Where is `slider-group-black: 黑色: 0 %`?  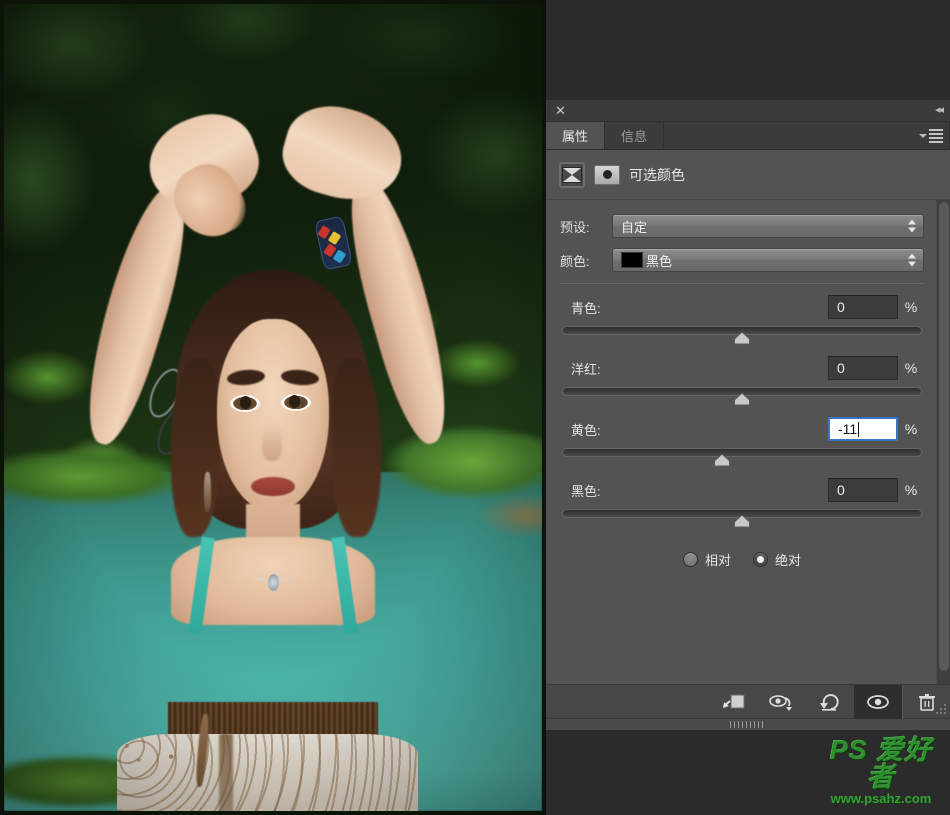
slider-group-black: 黑色: 0 % is located at coordinates (742, 503).